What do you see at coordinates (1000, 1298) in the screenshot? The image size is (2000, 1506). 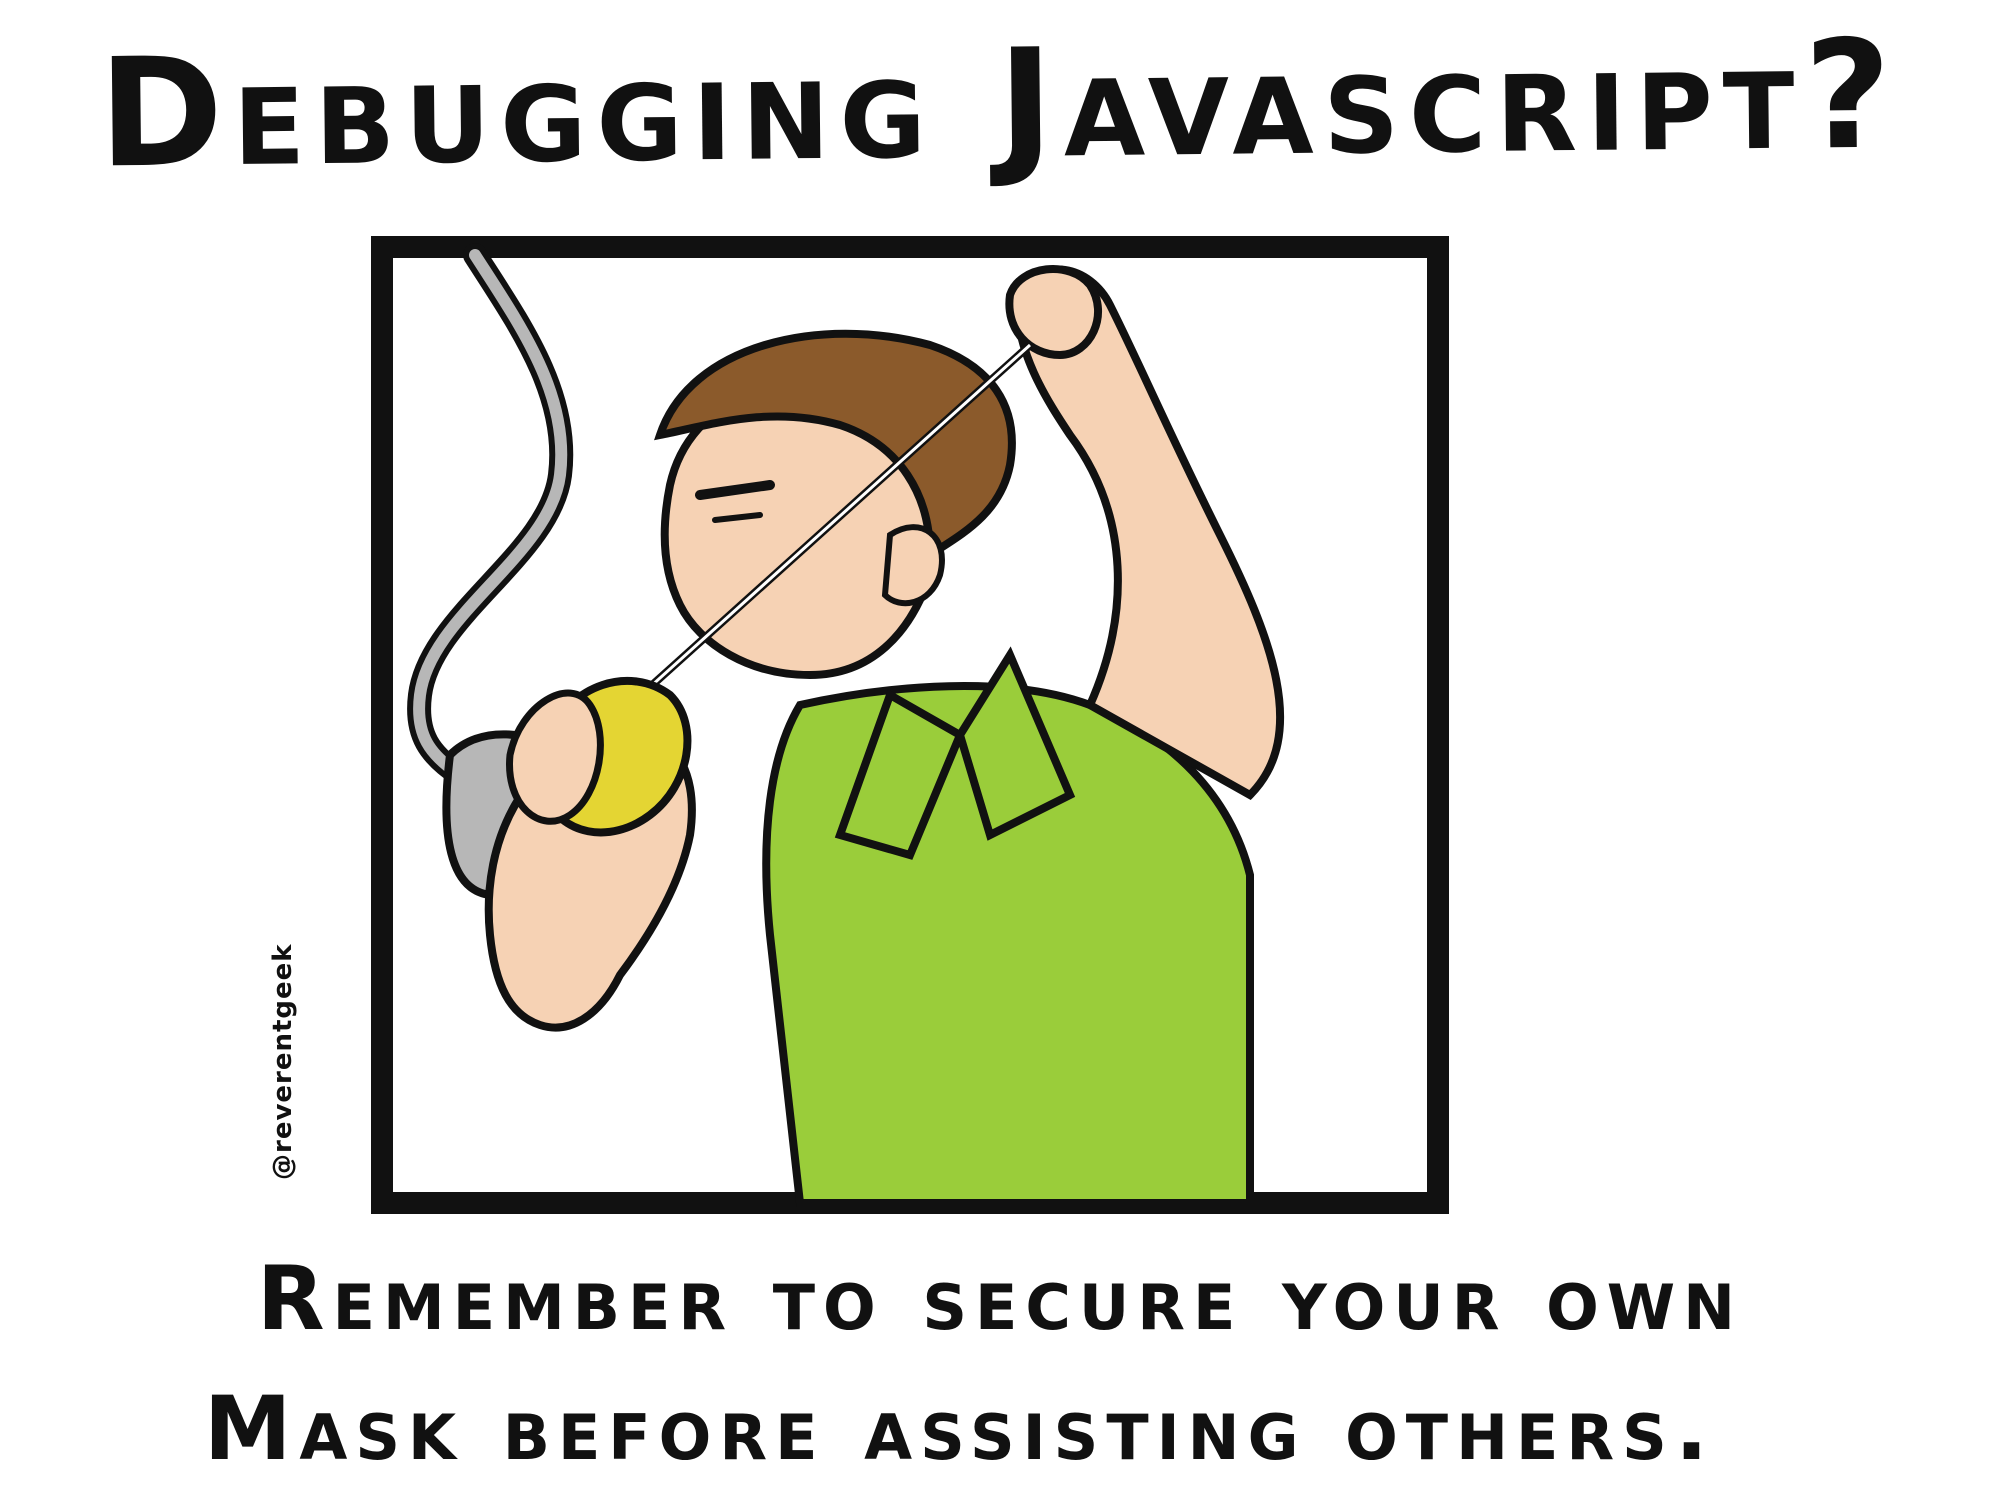 I see `caption-line-1: Remember to secure your own` at bounding box center [1000, 1298].